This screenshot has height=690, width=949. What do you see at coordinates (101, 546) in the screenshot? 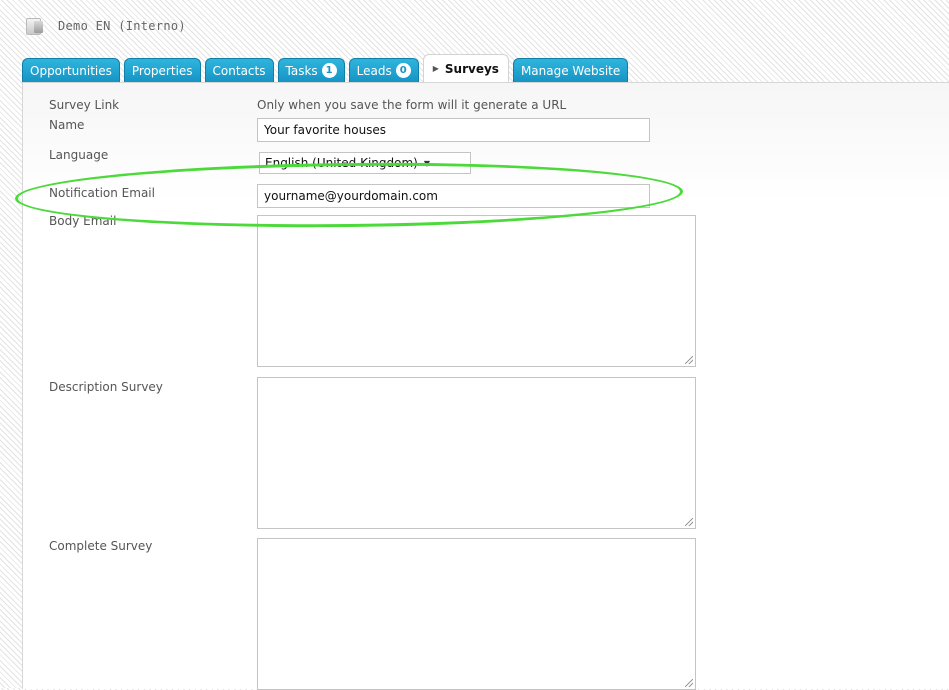
I see `complete-survey-label: Complete Survey` at bounding box center [101, 546].